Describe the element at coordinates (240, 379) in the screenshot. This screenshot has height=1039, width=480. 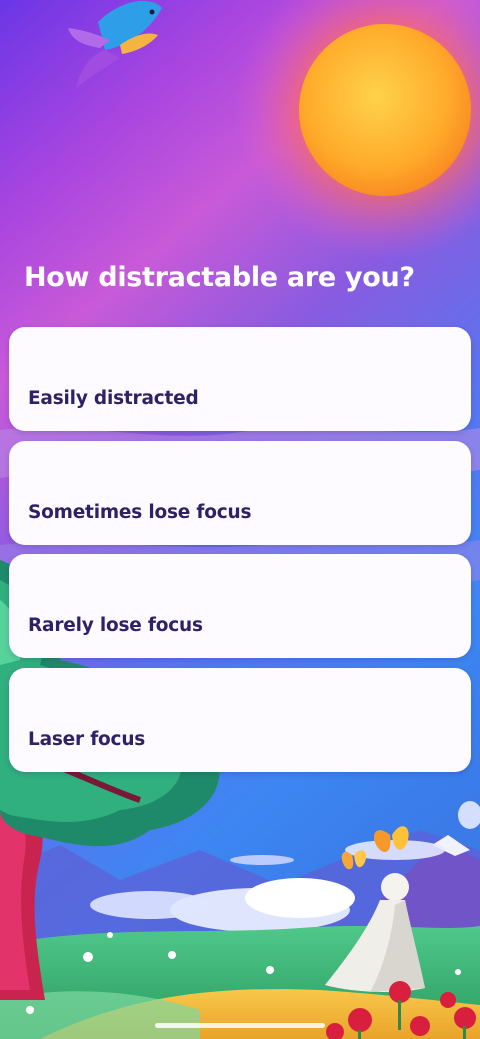
I see `option-easily-distracted: Easily distracted` at that location.